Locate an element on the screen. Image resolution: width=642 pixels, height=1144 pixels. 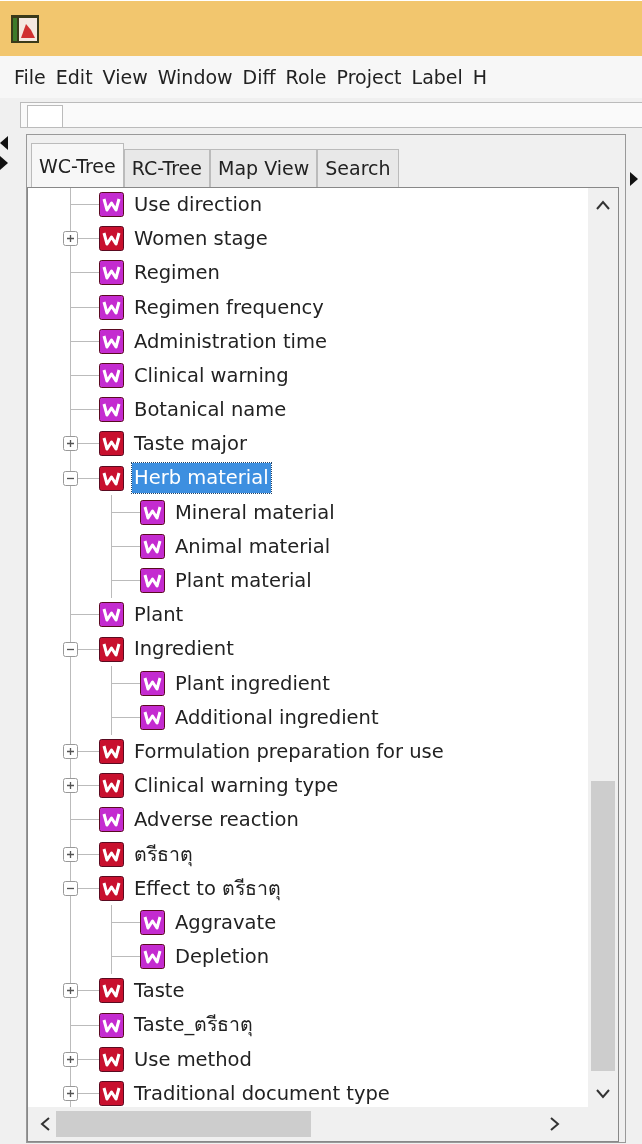
tree-item: Use direction is located at coordinates (198, 204).